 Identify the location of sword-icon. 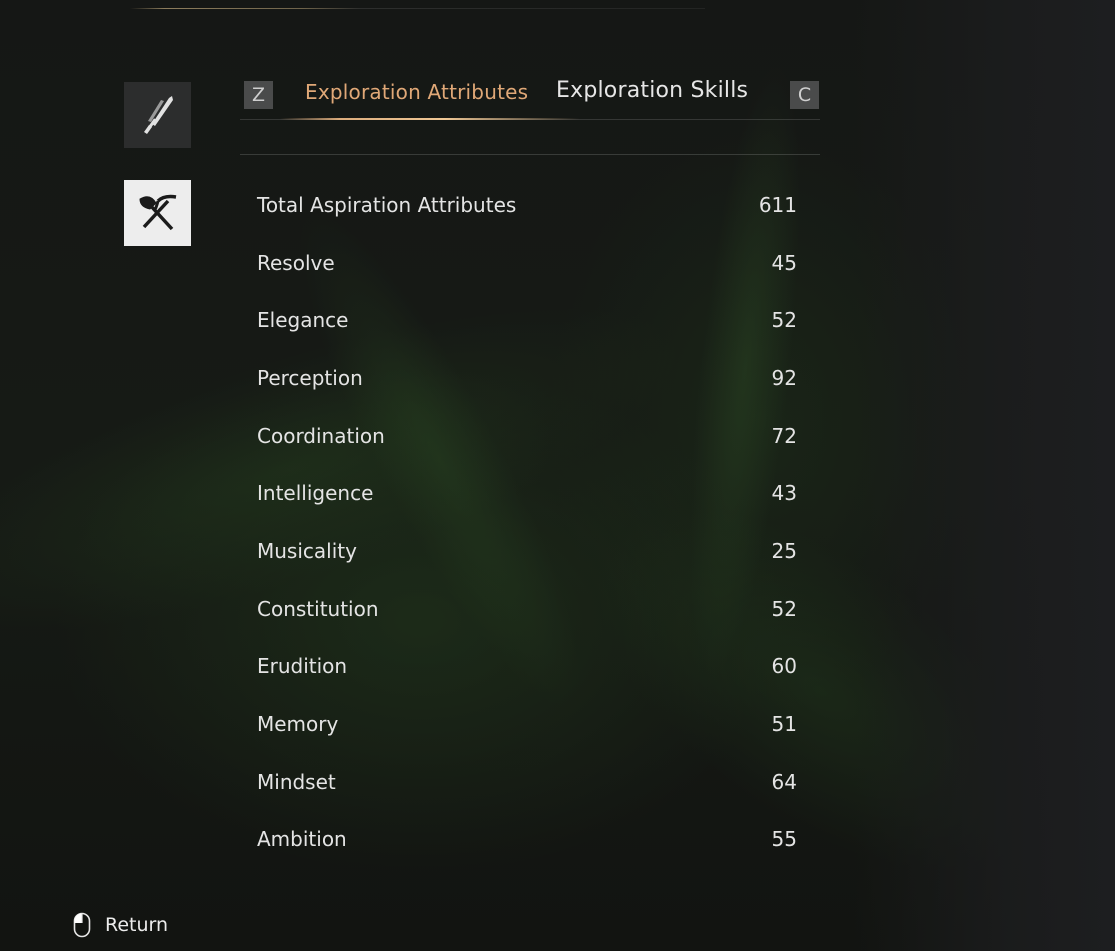
(158, 115).